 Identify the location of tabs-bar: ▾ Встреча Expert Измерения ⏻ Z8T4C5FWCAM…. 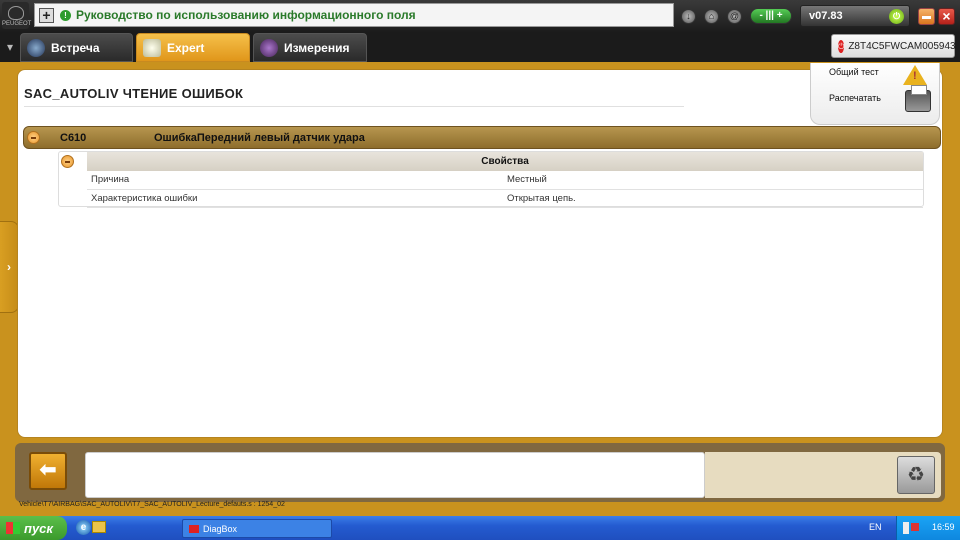
(480, 47).